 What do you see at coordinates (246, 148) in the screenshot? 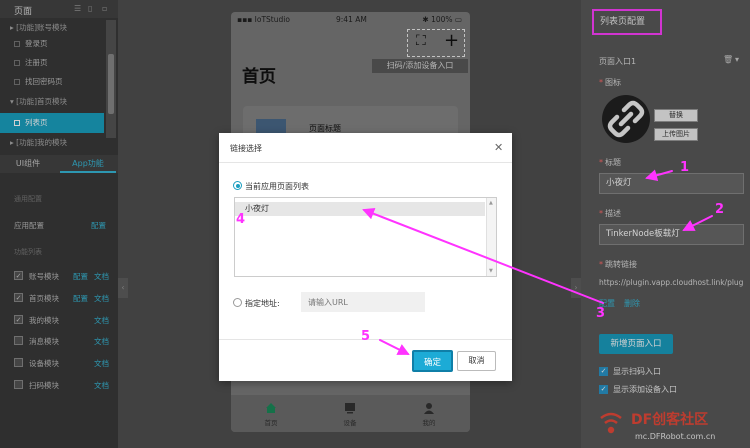
I see `dialog-title: 链接选择` at bounding box center [246, 148].